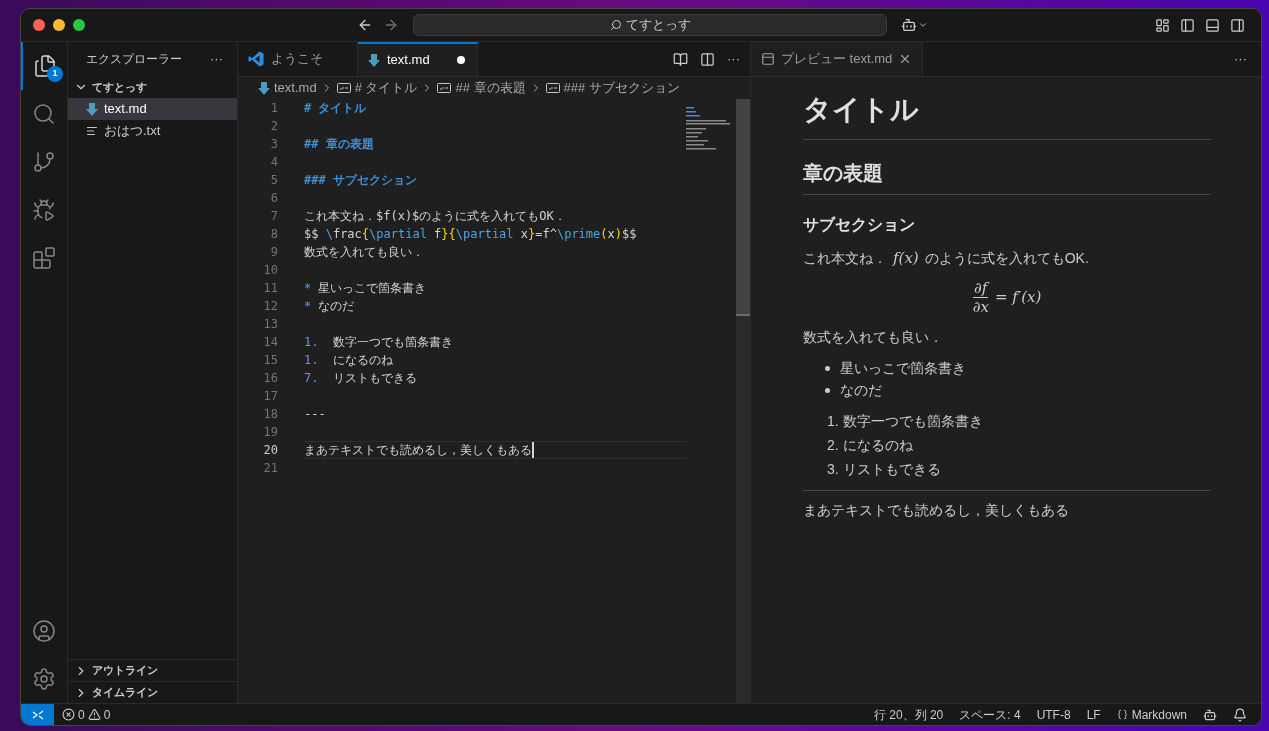 This screenshot has height=731, width=1269. I want to click on account-icon, so click(44, 631).